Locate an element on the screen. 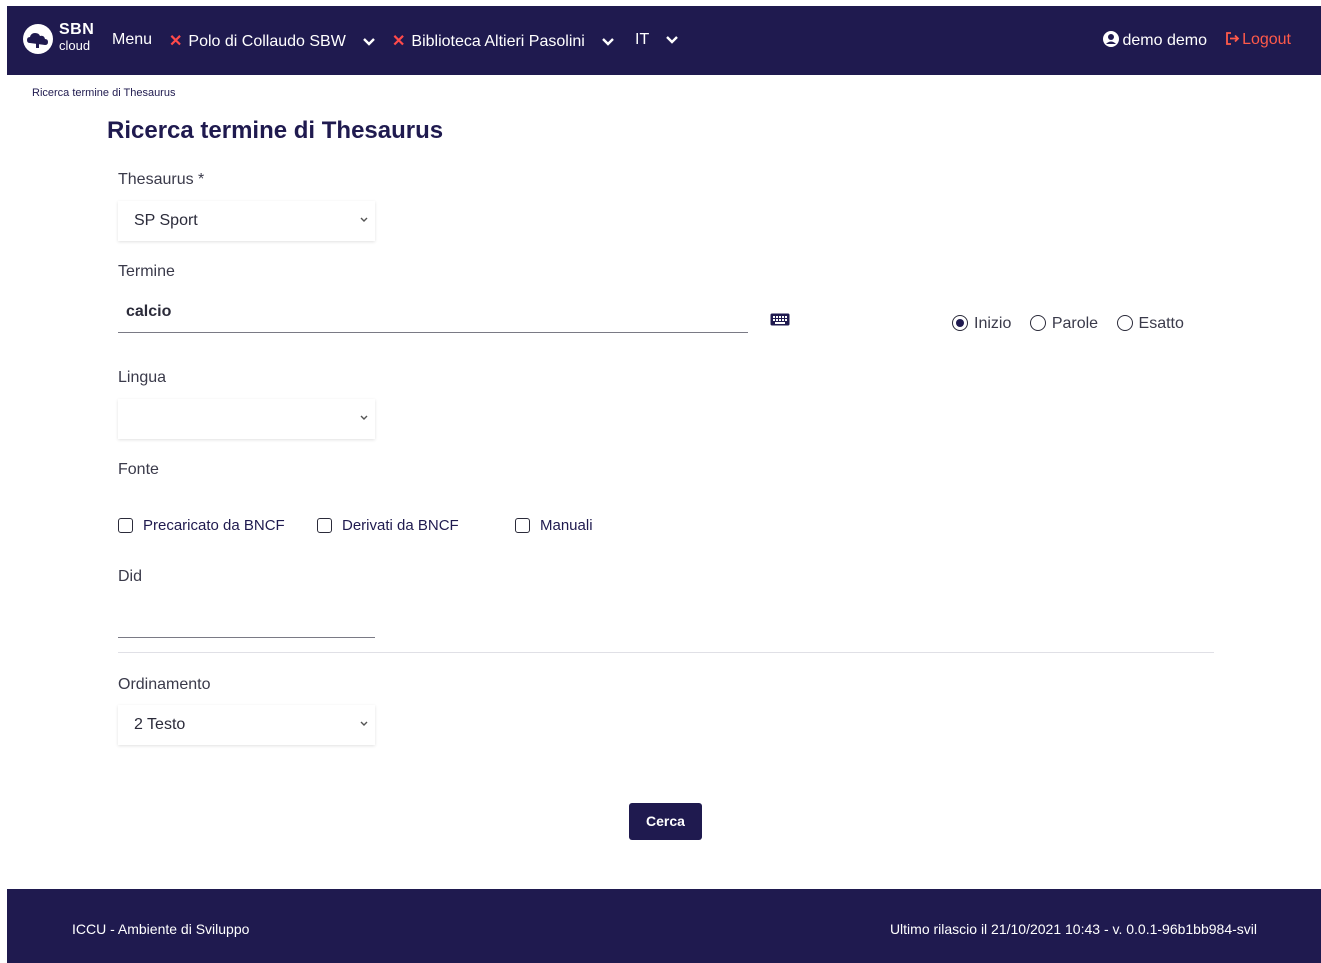 Image resolution: width=1321 pixels, height=963 pixels. thesaurus-value: SP Sport is located at coordinates (166, 220).